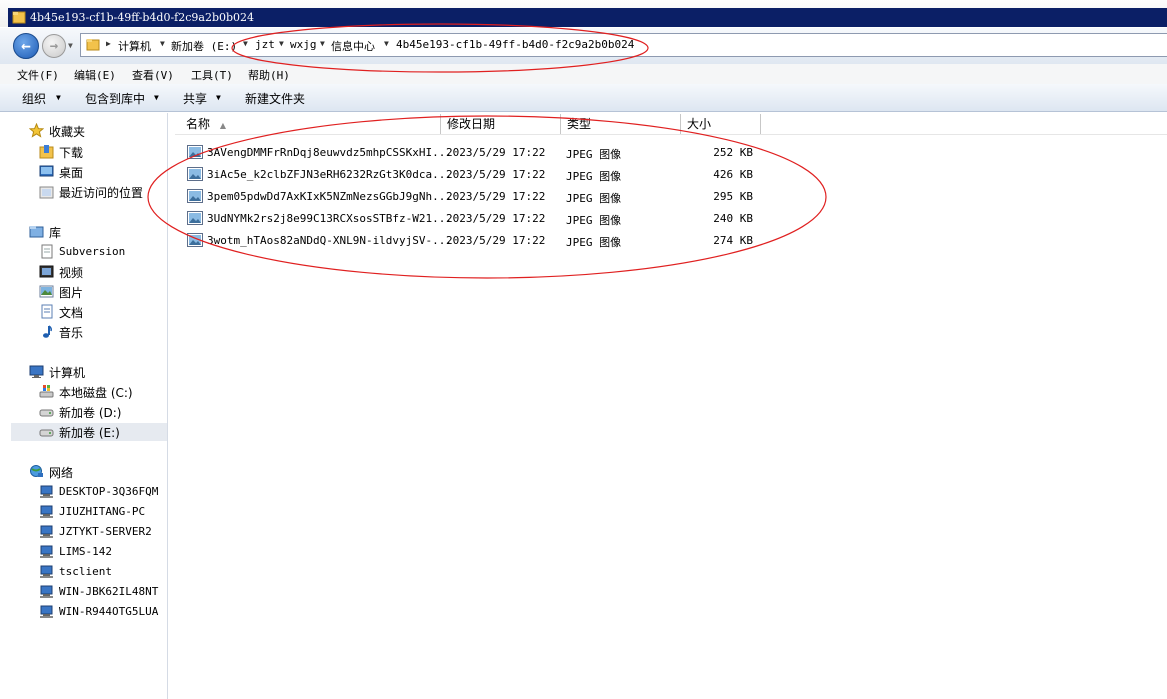 This screenshot has height=699, width=1167. What do you see at coordinates (99, 292) in the screenshot?
I see `nav-item-pictures: 图片` at bounding box center [99, 292].